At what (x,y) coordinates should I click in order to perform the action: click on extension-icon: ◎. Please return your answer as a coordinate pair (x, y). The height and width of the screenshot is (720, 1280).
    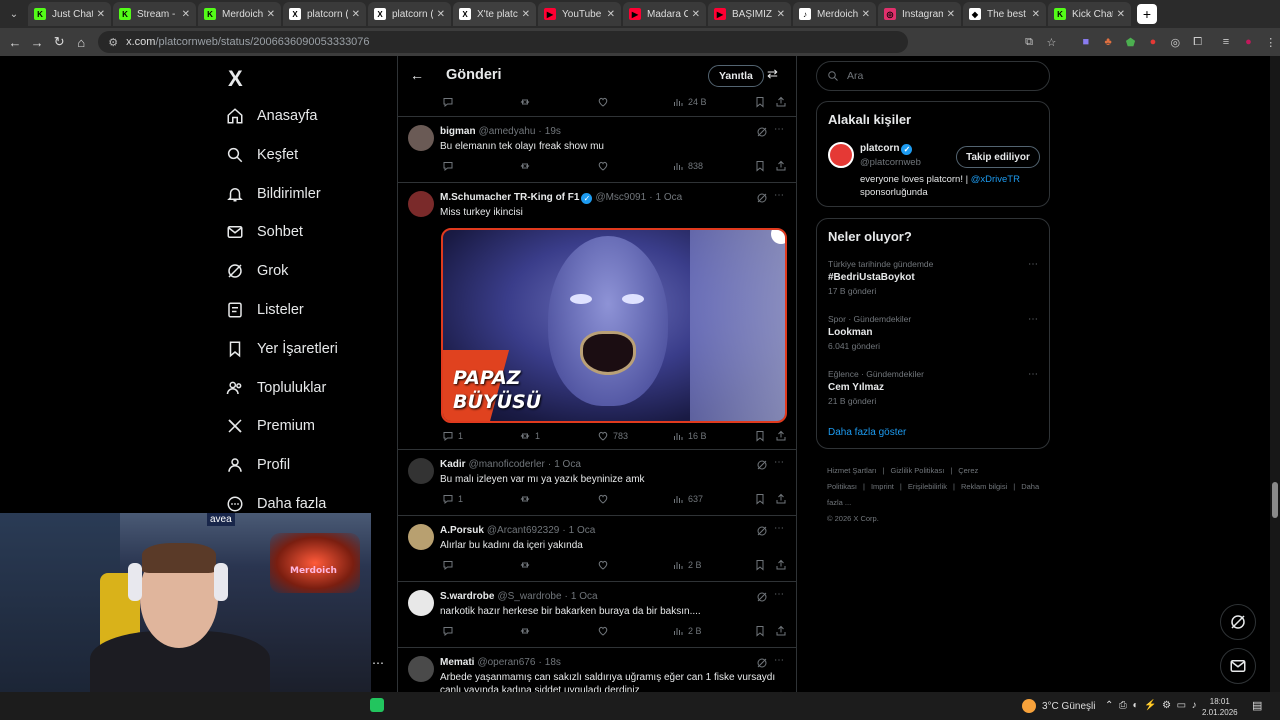
    Looking at the image, I should click on (1175, 42).